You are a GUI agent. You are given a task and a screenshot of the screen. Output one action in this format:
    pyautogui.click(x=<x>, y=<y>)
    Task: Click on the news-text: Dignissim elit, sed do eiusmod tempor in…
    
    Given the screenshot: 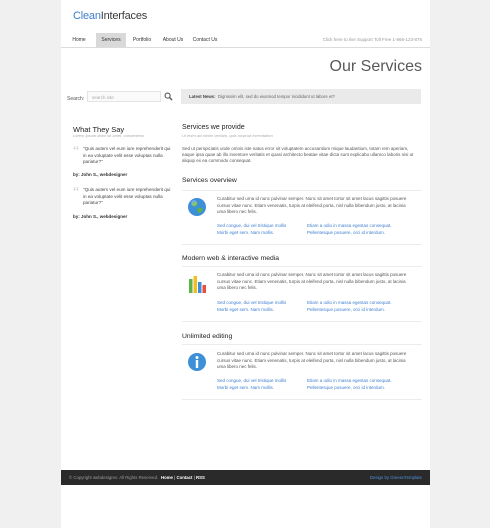 What is the action you would take?
    pyautogui.click(x=276, y=96)
    